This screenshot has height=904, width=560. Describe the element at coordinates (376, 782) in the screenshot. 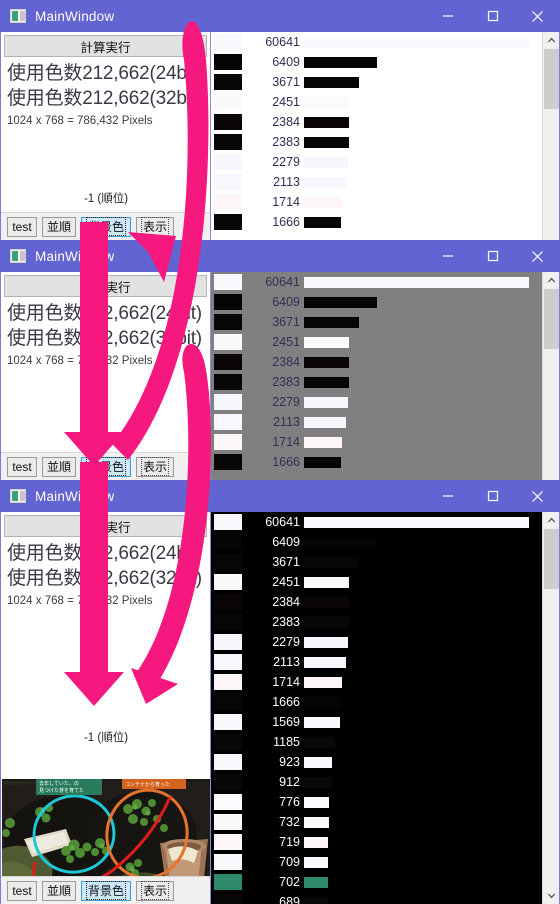

I see `table-row: 912` at that location.